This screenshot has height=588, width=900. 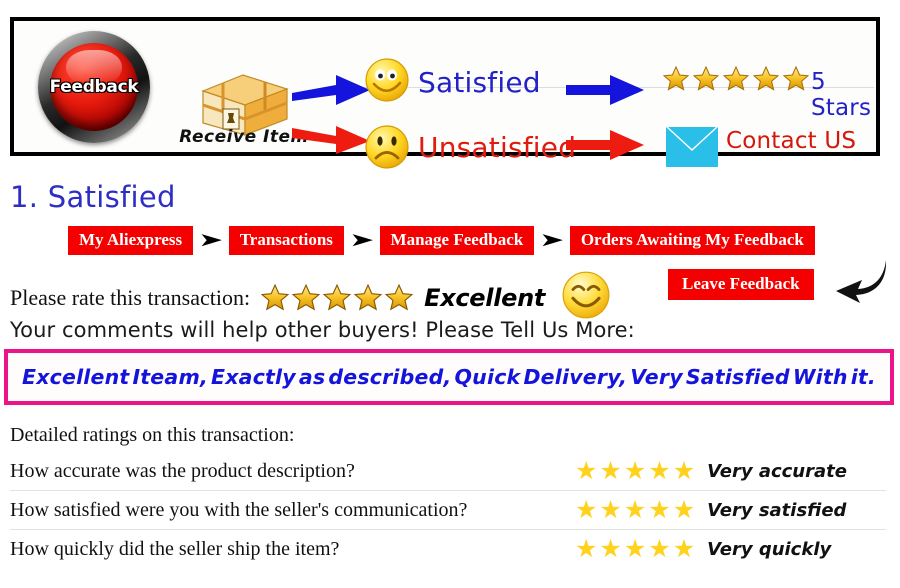 What do you see at coordinates (487, 377) in the screenshot?
I see `review-word: Quick` at bounding box center [487, 377].